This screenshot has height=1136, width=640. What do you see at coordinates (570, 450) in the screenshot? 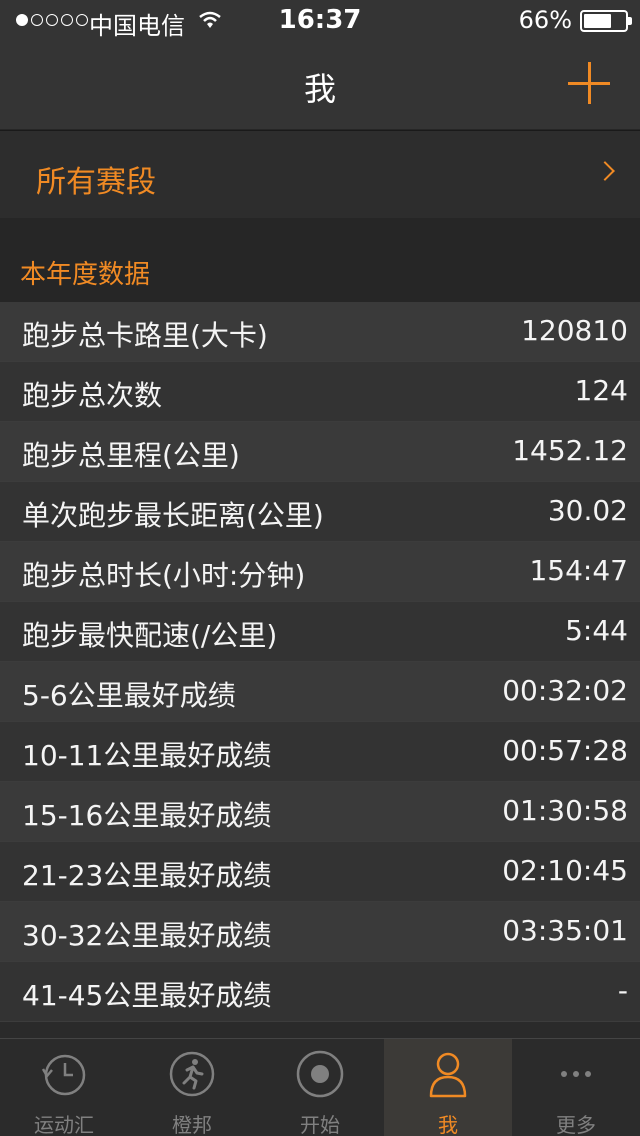
I see `stat-value: 1452.12` at bounding box center [570, 450].